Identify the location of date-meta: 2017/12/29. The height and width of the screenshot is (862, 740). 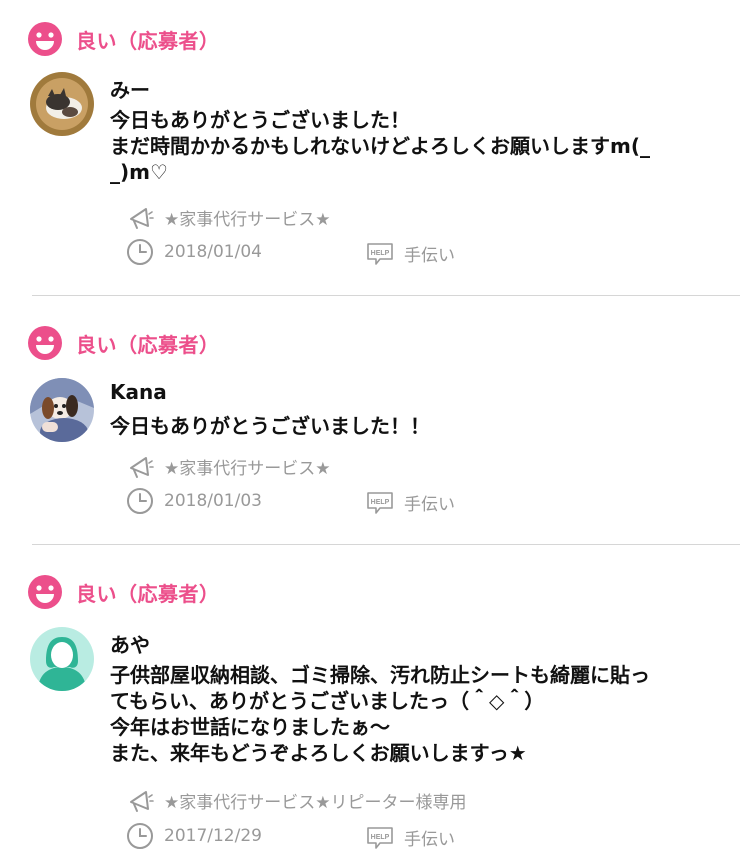
(194, 836).